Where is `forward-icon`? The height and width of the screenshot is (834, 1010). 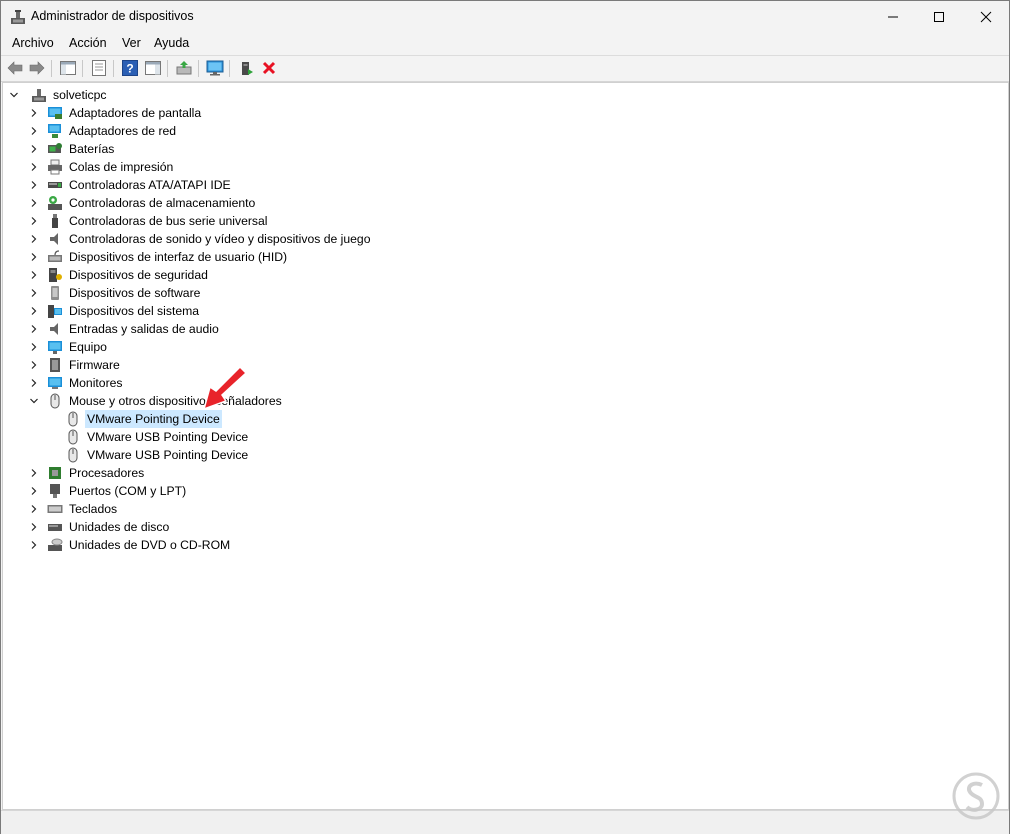 forward-icon is located at coordinates (37, 68).